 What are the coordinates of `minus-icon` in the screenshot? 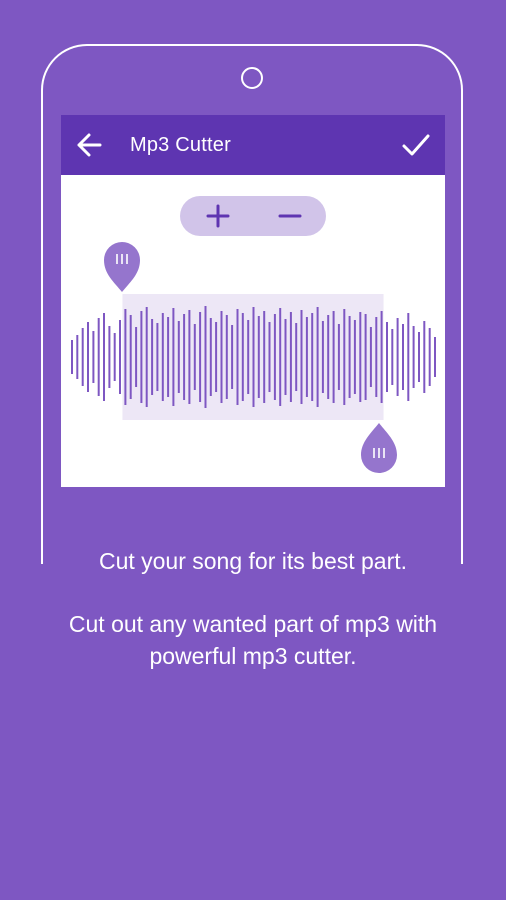 It's located at (290, 216).